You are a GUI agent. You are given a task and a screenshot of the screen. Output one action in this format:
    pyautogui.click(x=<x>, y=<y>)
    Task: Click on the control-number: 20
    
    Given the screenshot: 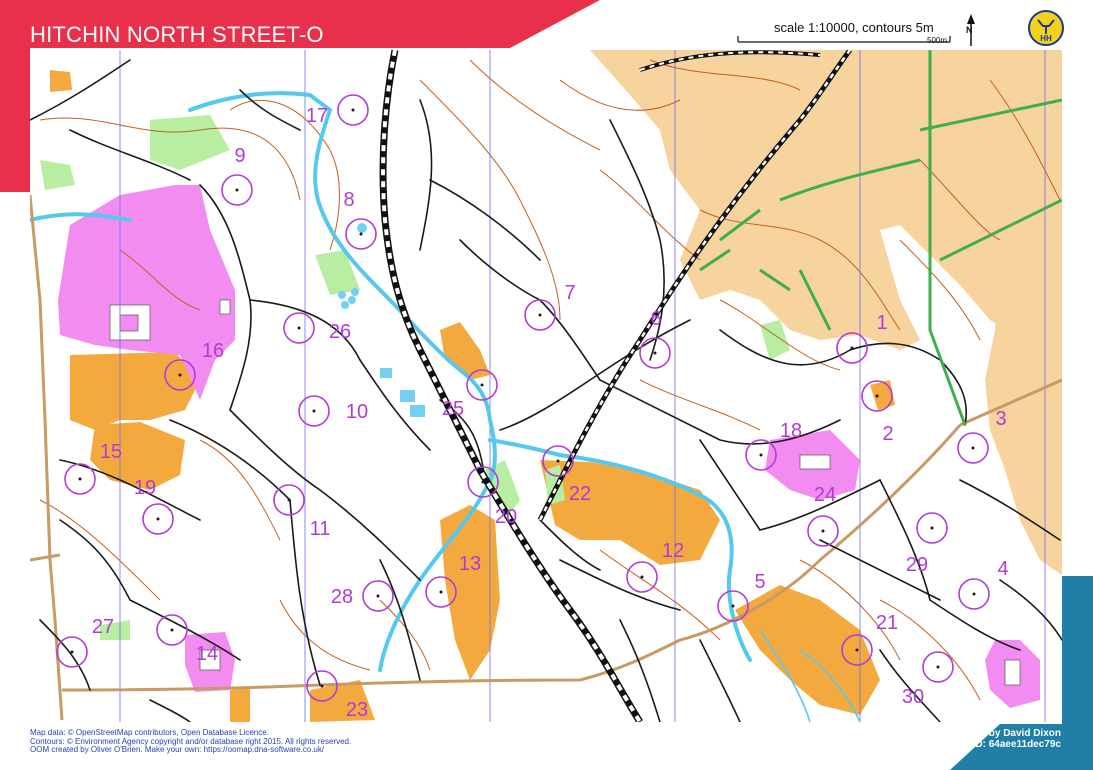 What is the action you would take?
    pyautogui.click(x=506, y=517)
    